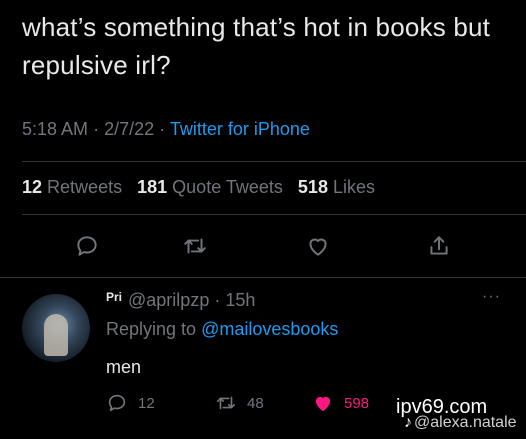 The image size is (526, 439). Describe the element at coordinates (129, 129) in the screenshot. I see `tweet-date: 2/7/22` at that location.